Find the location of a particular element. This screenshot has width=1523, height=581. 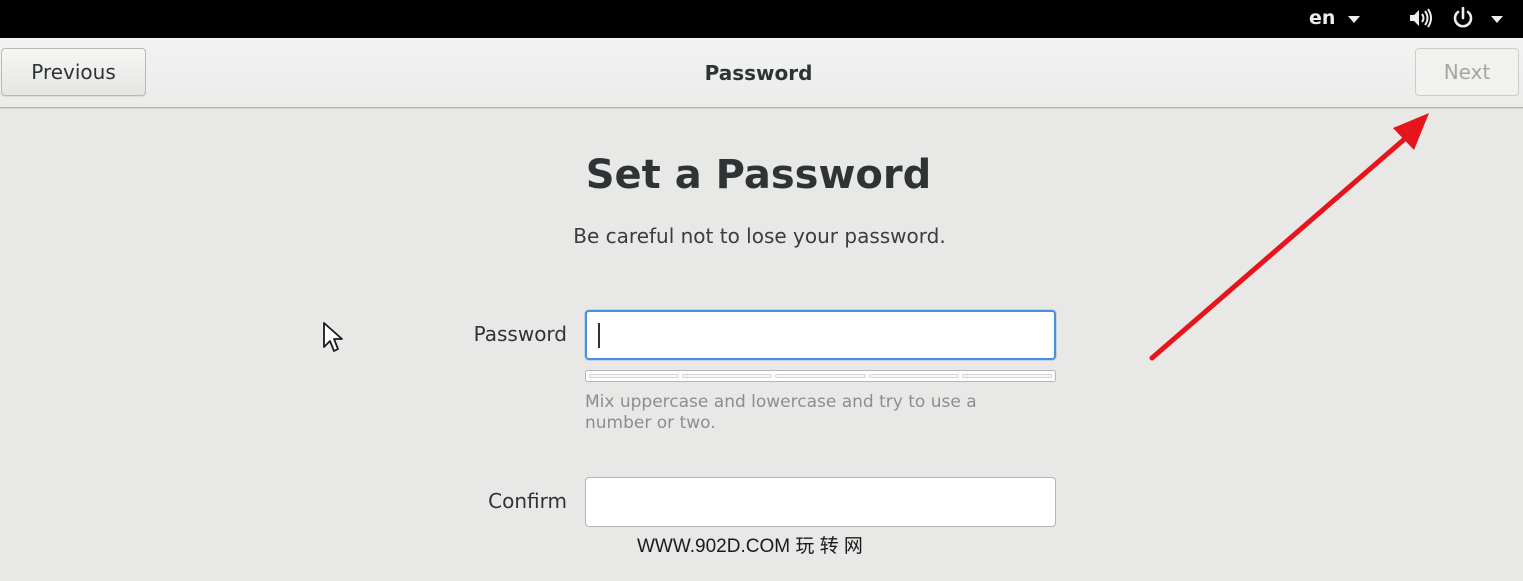

watermark-text: WWW.902D.COM 玩 转 网 is located at coordinates (750, 546).